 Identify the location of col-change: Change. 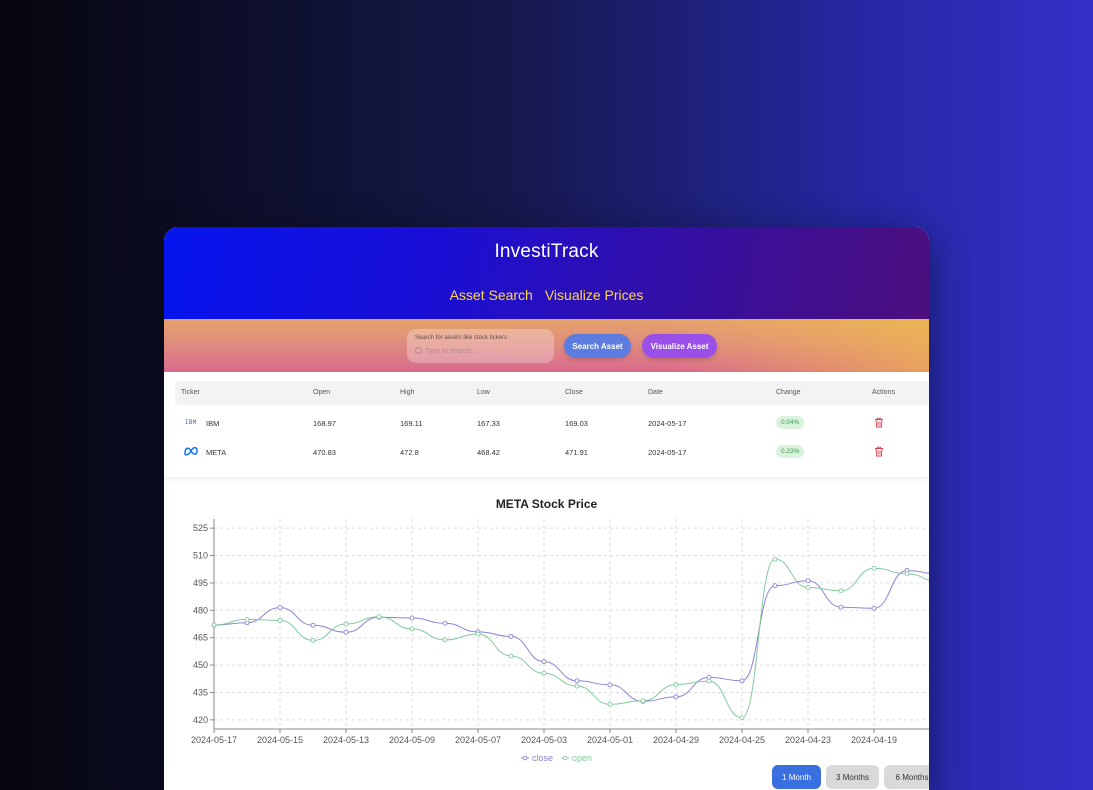
(788, 392).